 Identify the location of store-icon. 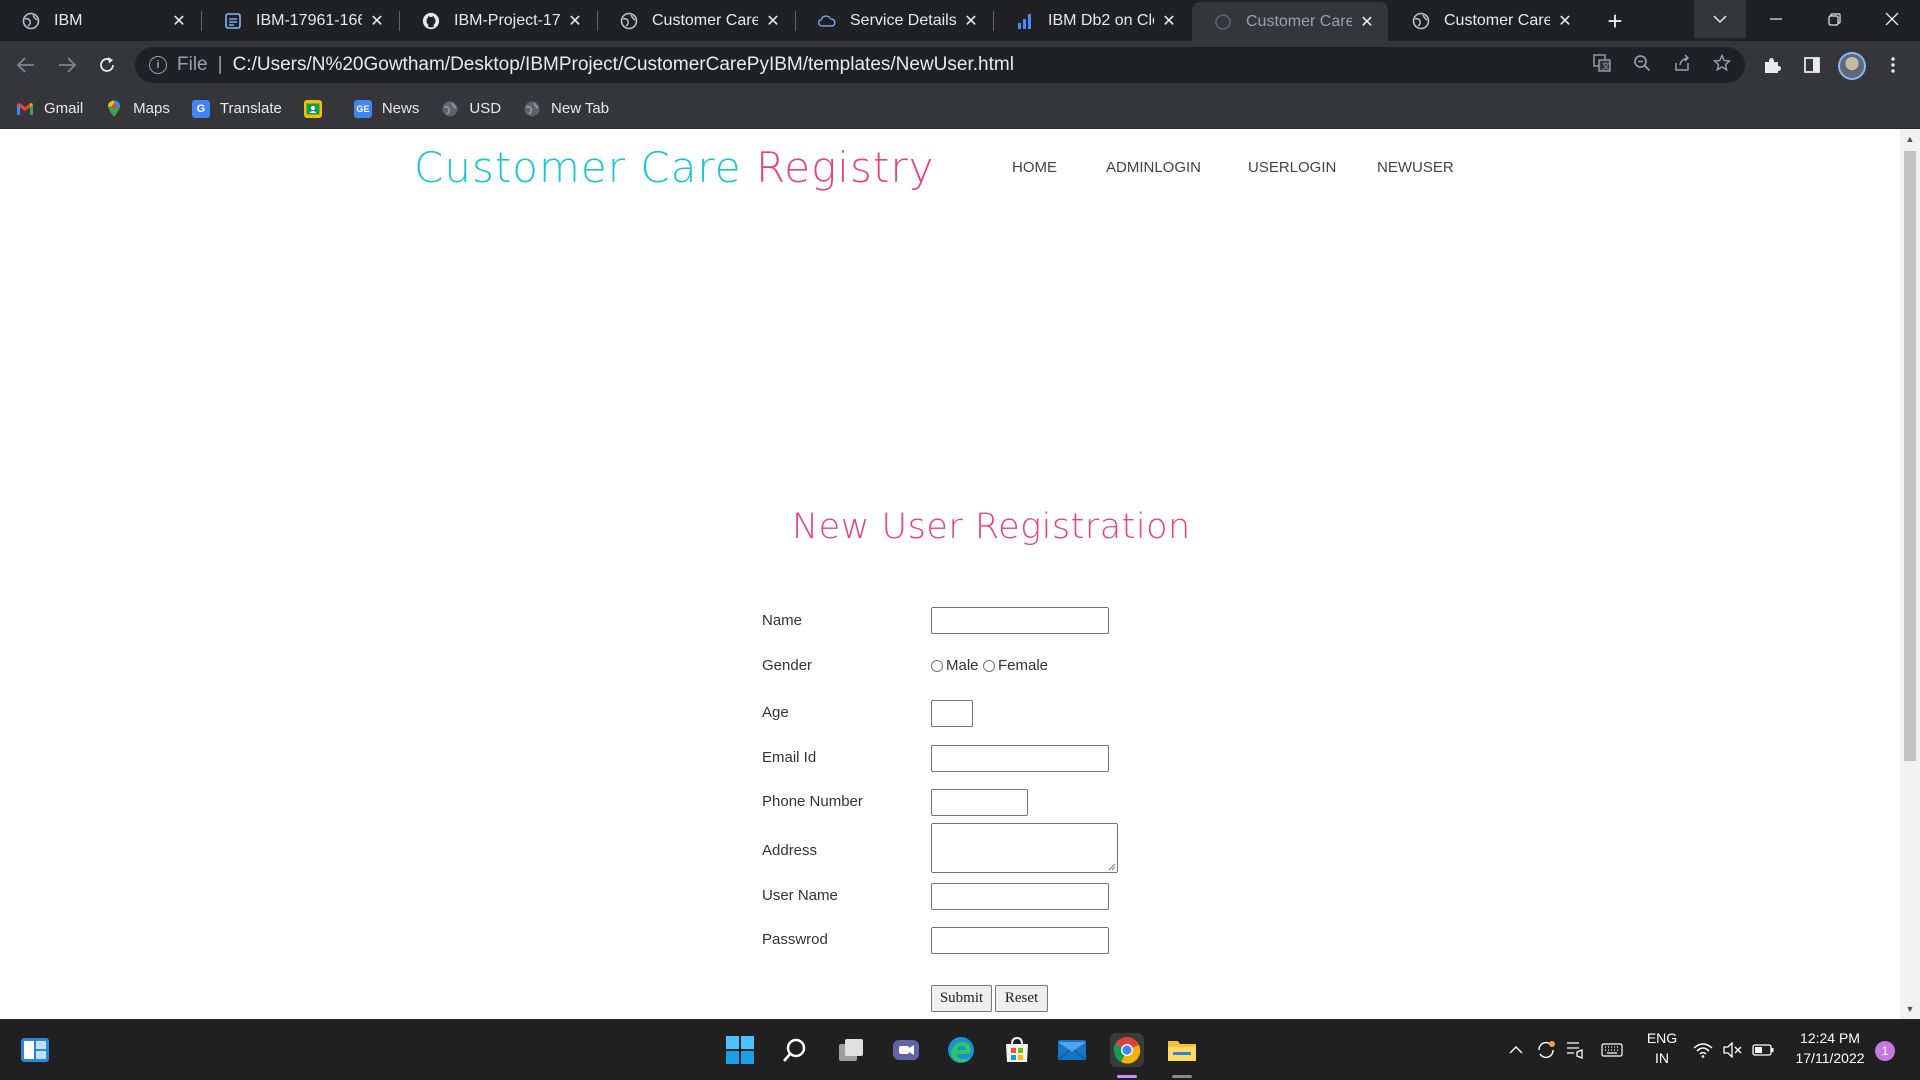
(1017, 1050).